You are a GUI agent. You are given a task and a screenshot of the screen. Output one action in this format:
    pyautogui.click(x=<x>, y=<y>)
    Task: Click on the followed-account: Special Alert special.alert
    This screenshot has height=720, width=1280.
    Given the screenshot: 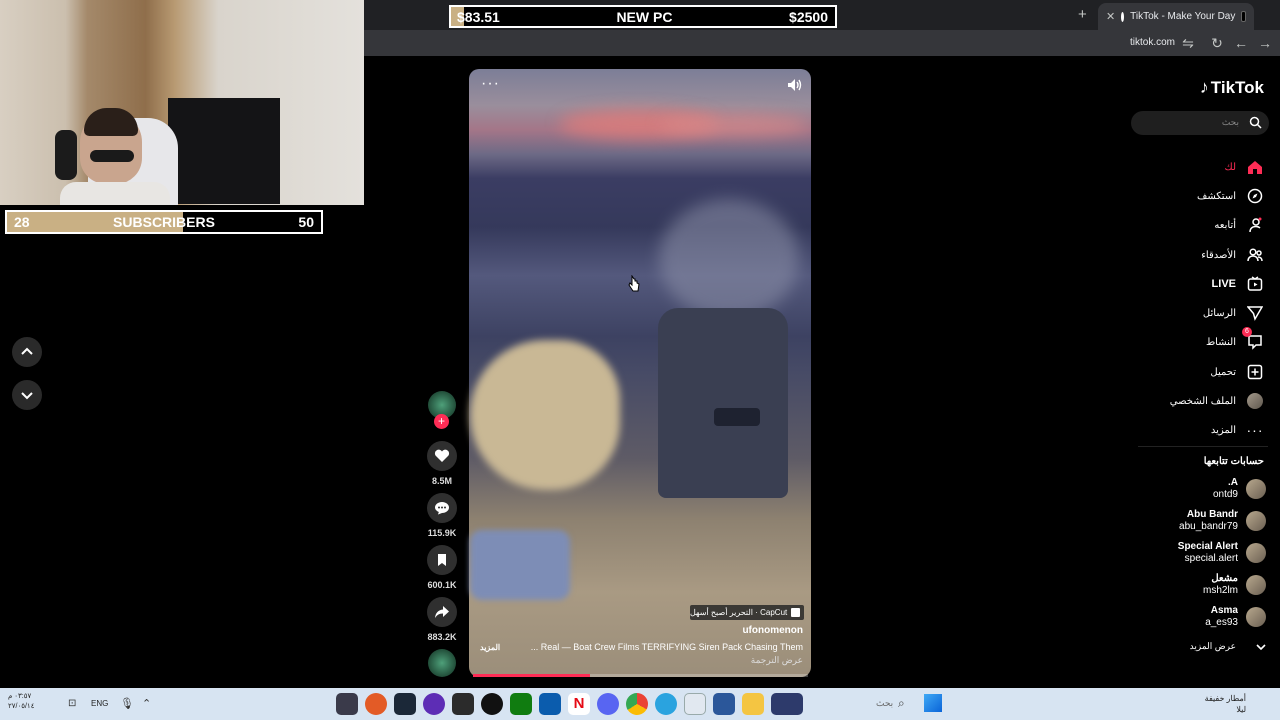 What is the action you would take?
    pyautogui.click(x=1222, y=553)
    